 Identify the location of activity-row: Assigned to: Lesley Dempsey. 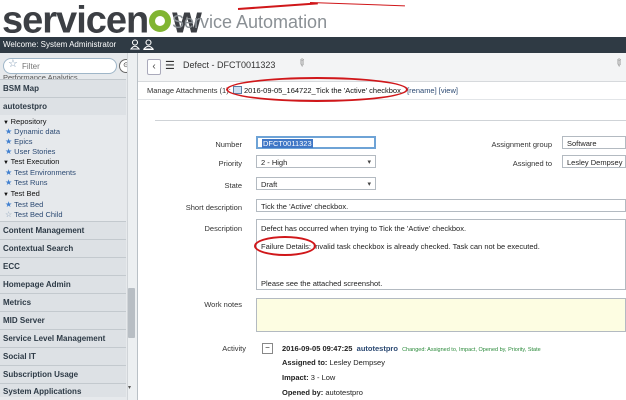
(333, 362).